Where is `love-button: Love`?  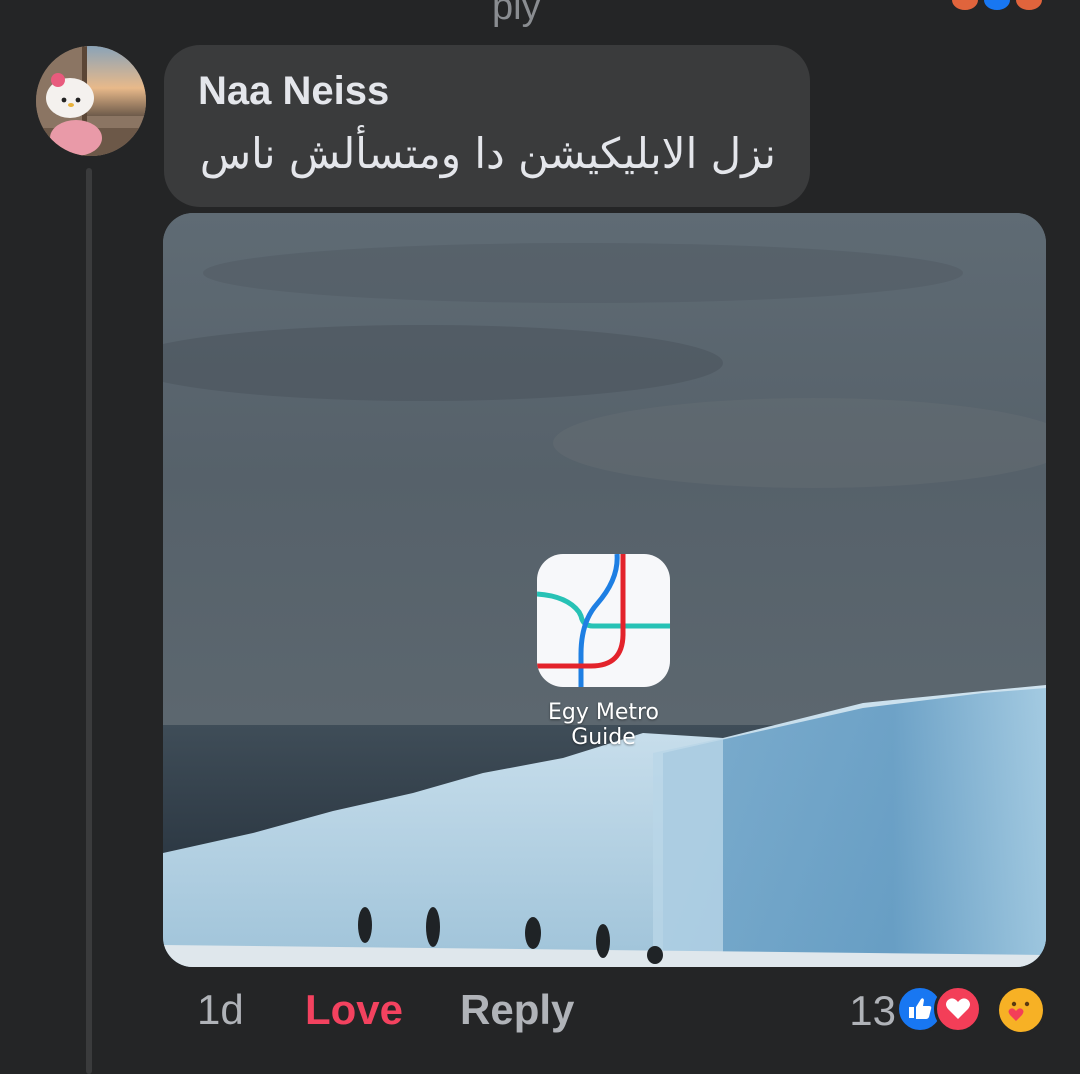
love-button: Love is located at coordinates (354, 1010).